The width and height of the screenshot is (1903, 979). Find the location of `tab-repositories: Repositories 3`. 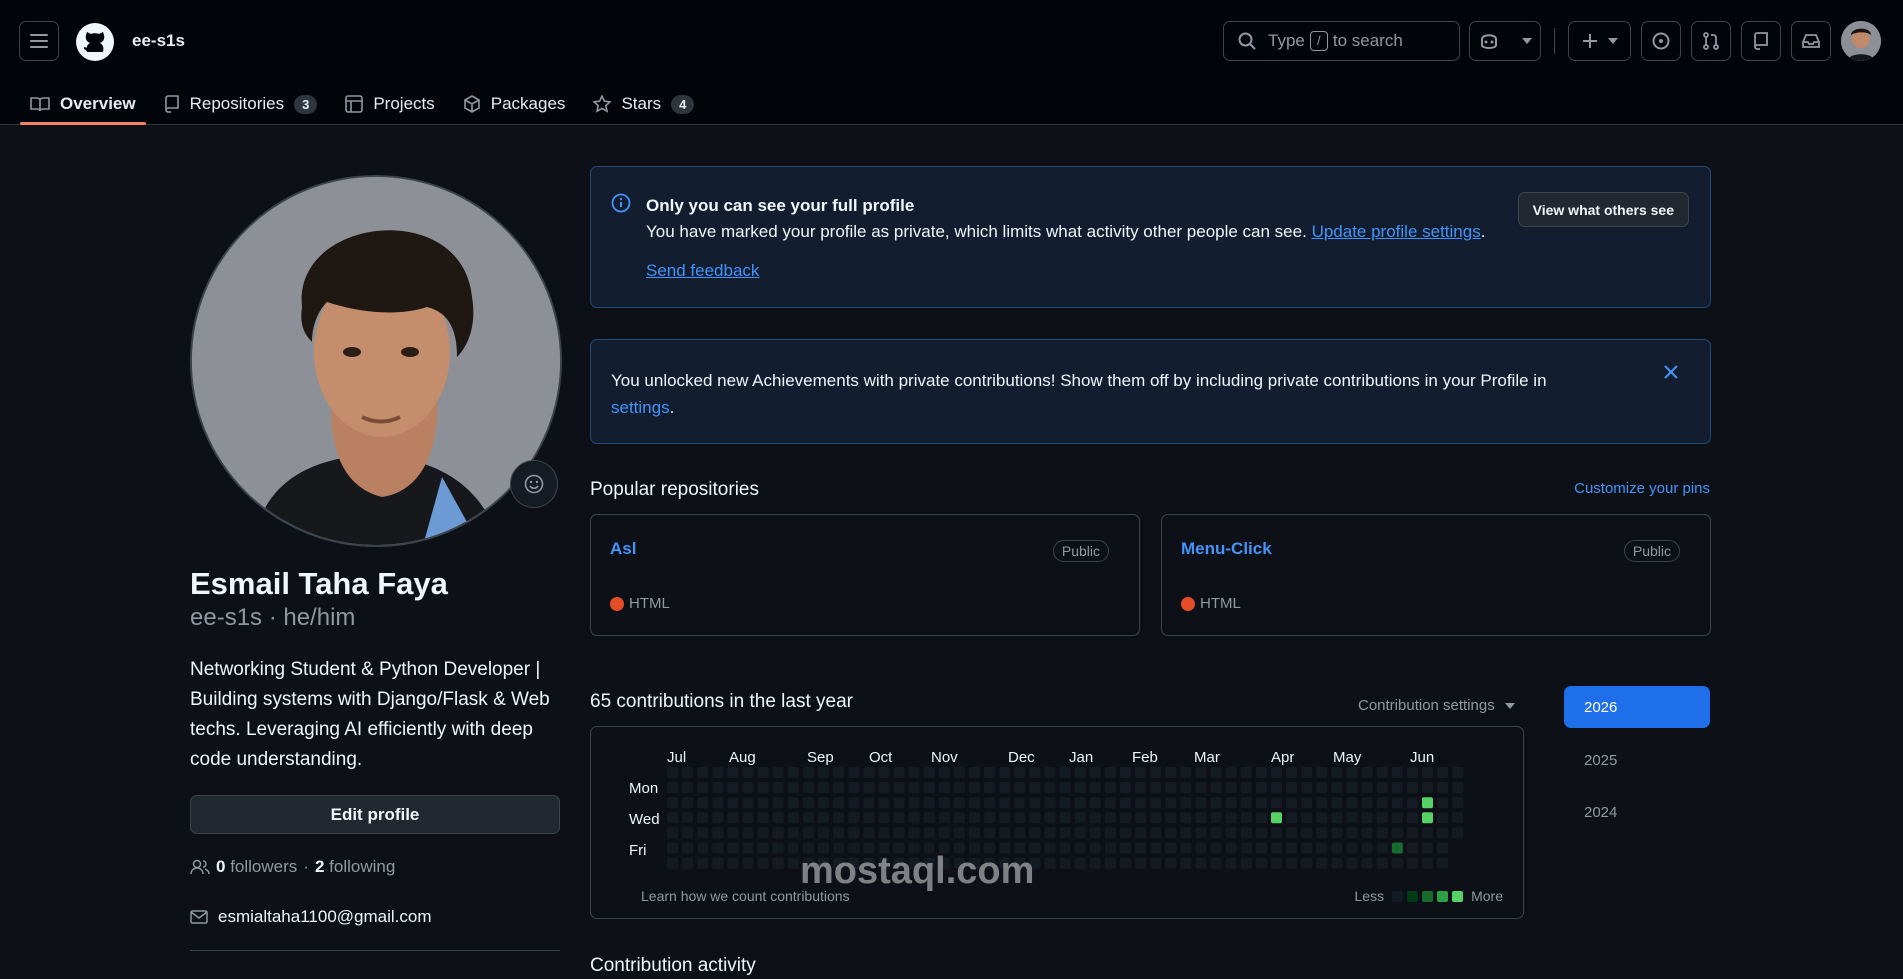

tab-repositories: Repositories 3 is located at coordinates (241, 104).